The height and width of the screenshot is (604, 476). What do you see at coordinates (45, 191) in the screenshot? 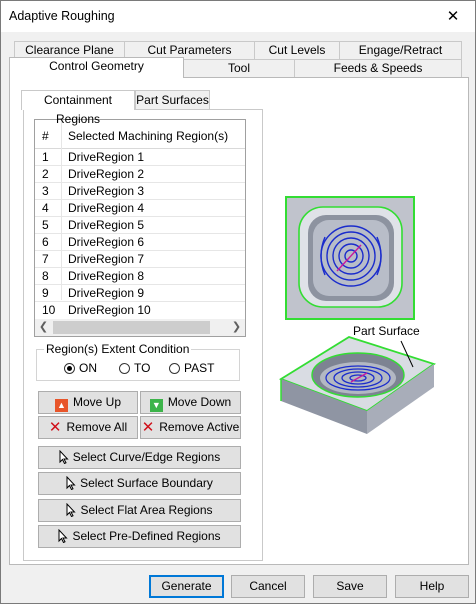
I see `row-num: 3` at bounding box center [45, 191].